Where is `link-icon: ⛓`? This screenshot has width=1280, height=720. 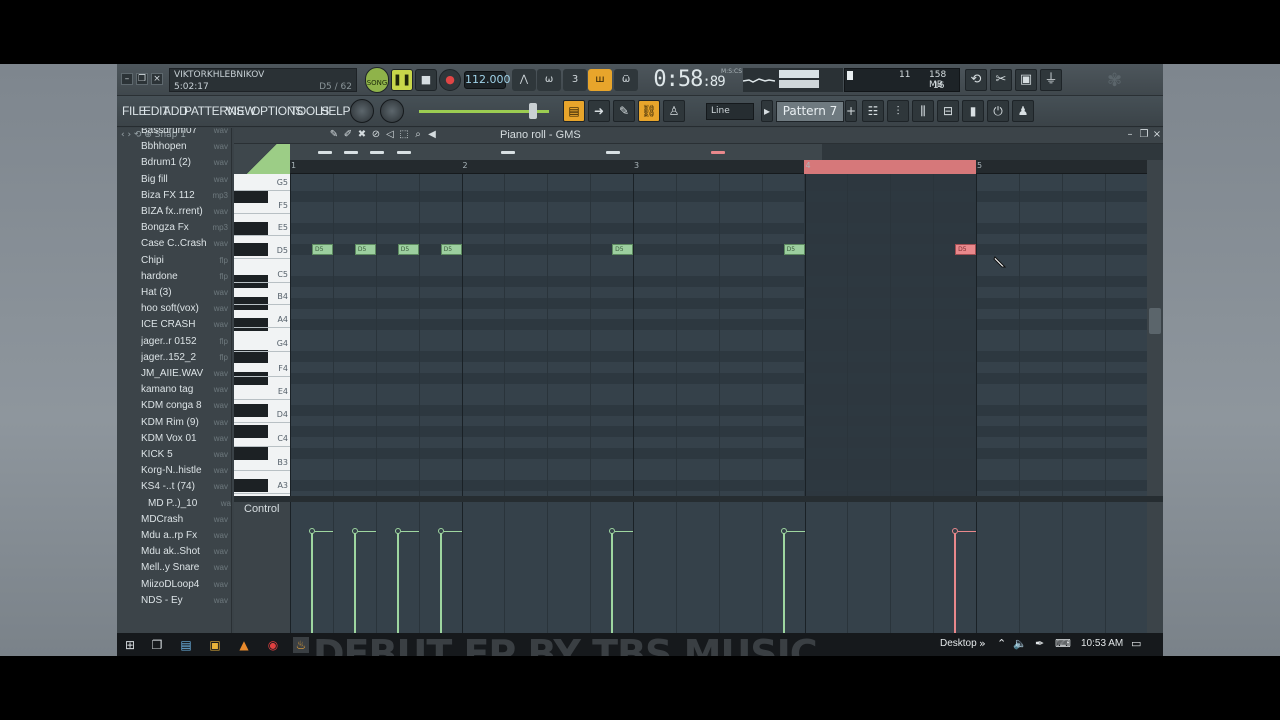 link-icon: ⛓ is located at coordinates (649, 111).